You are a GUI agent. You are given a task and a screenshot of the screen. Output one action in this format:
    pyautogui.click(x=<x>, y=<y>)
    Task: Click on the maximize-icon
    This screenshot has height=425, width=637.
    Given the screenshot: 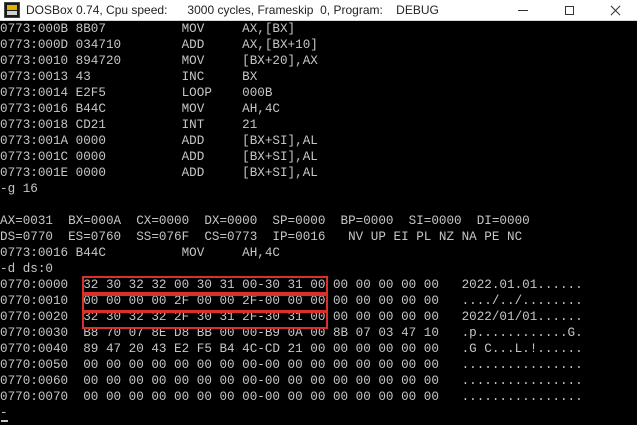 What is the action you would take?
    pyautogui.click(x=569, y=10)
    